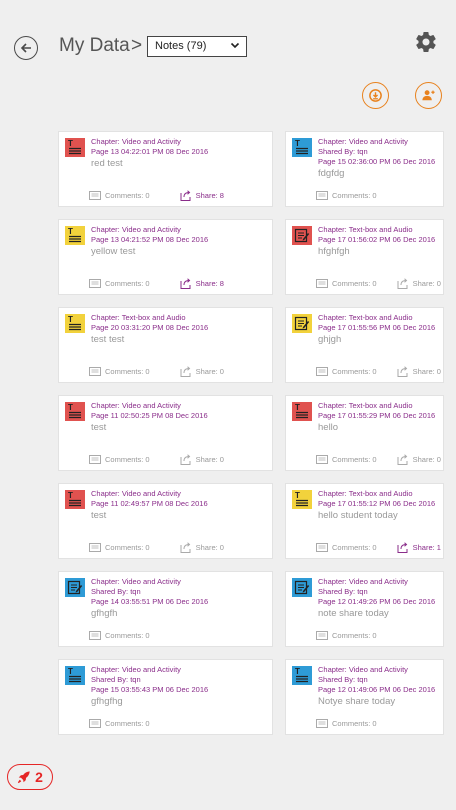 The height and width of the screenshot is (810, 456). What do you see at coordinates (181, 46) in the screenshot?
I see `notes-filter-value: Notes (79)` at bounding box center [181, 46].